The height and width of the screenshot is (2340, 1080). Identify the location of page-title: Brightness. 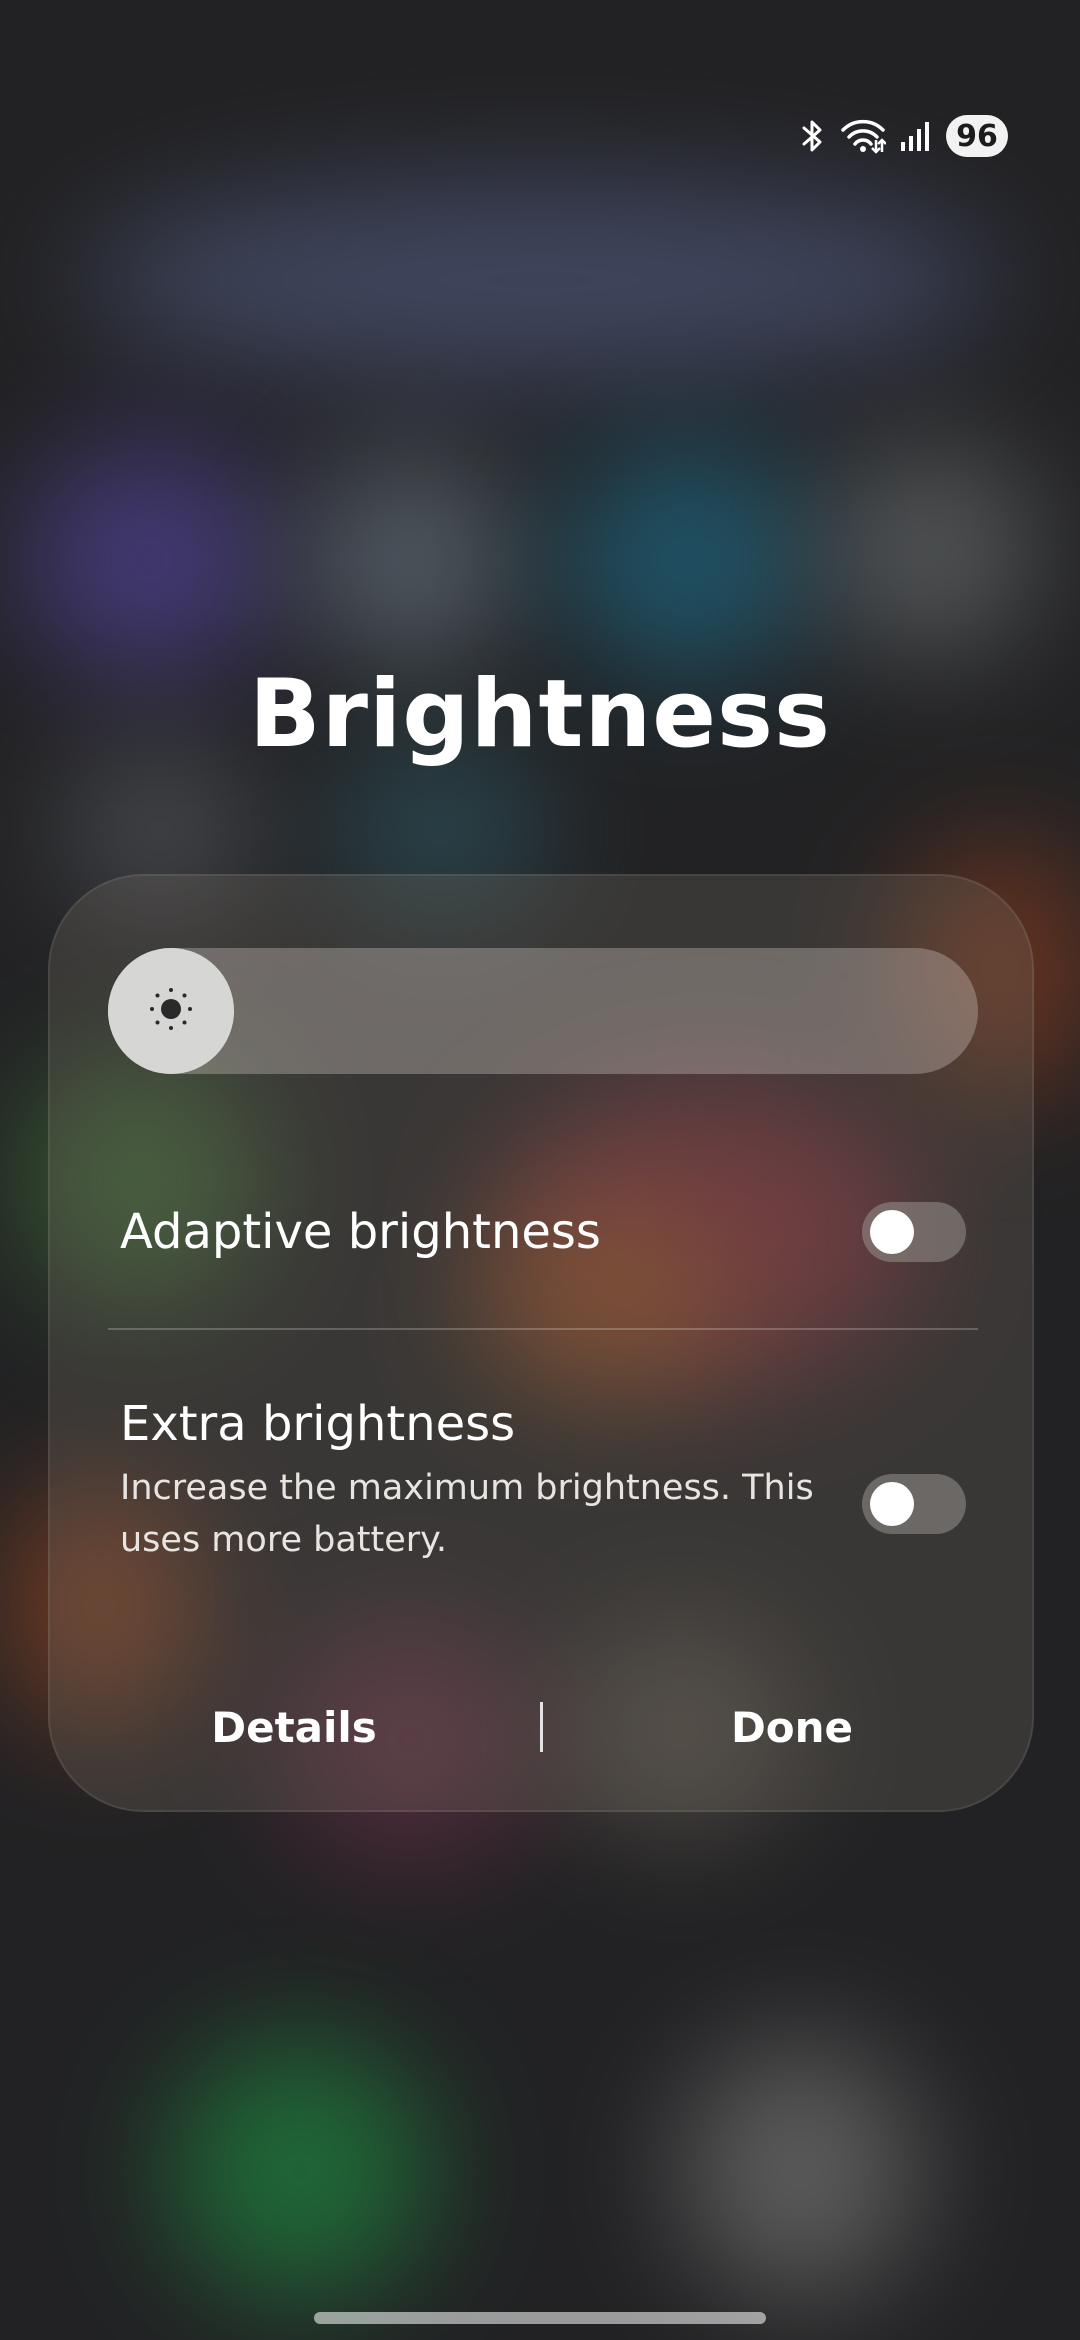
(540, 714).